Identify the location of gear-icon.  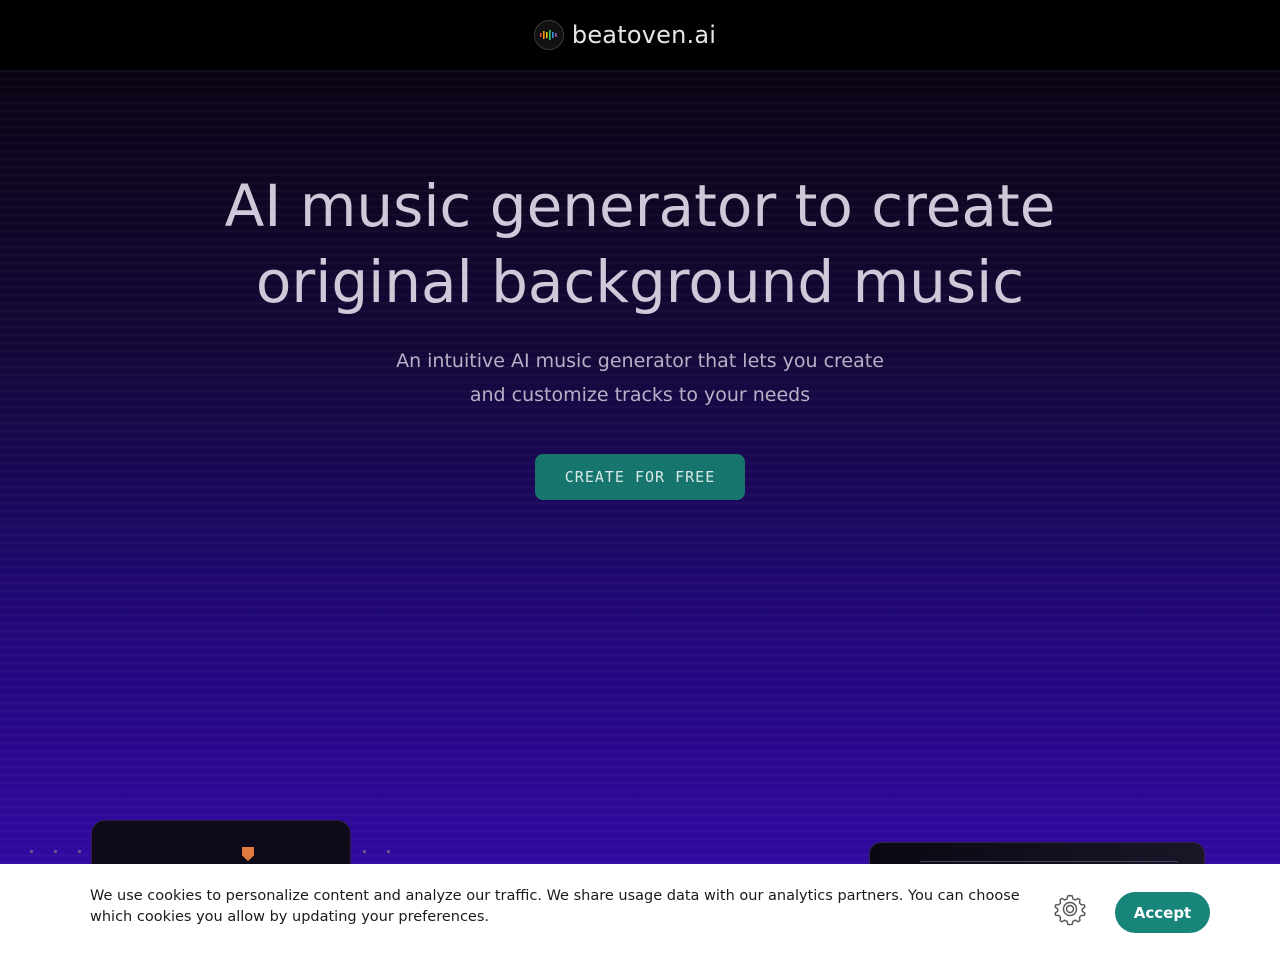
(1070, 909).